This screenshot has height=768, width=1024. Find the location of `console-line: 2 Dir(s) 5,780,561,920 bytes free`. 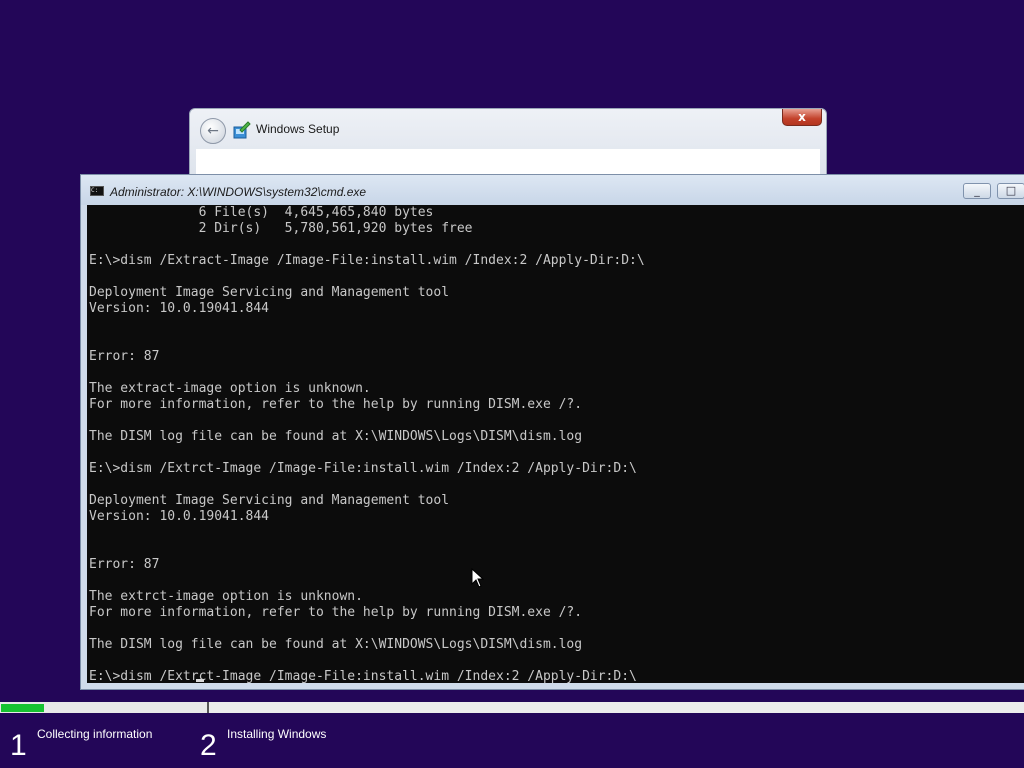

console-line: 2 Dir(s) 5,780,561,920 bytes free is located at coordinates (281, 228).